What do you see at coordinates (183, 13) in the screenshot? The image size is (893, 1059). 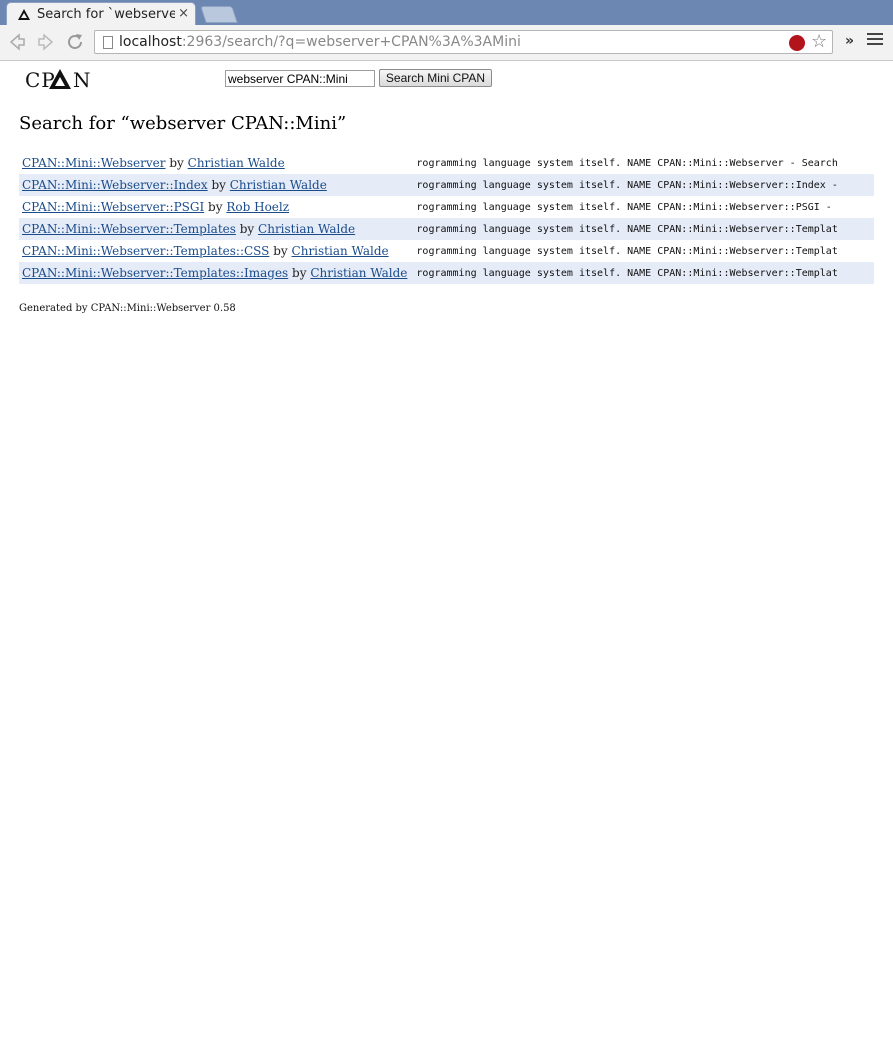 I see `tab-close-icon: ×` at bounding box center [183, 13].